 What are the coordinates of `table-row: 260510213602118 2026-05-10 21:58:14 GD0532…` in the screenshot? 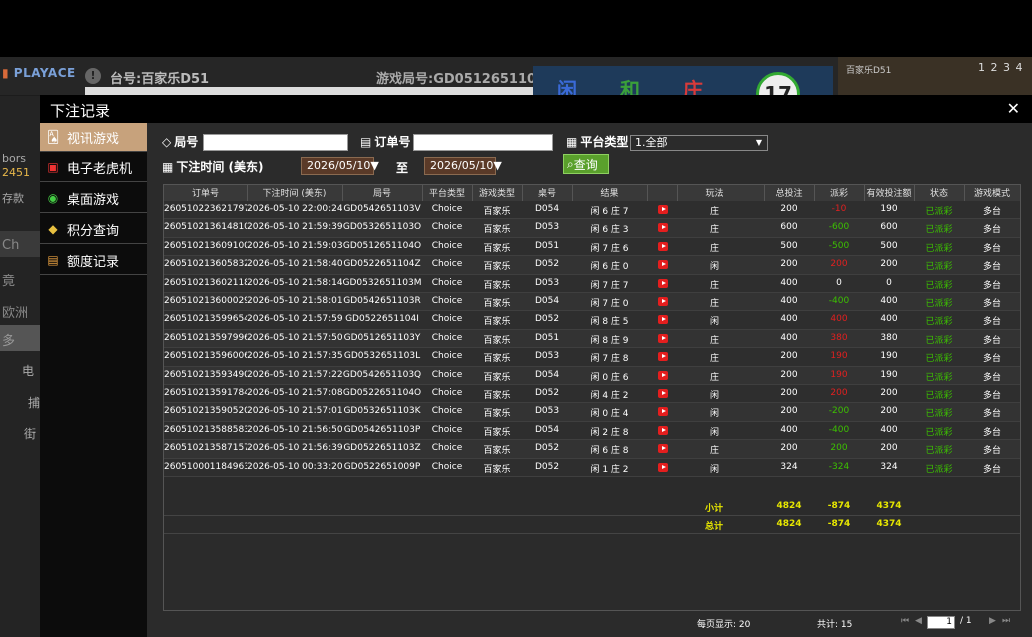 It's located at (592, 283).